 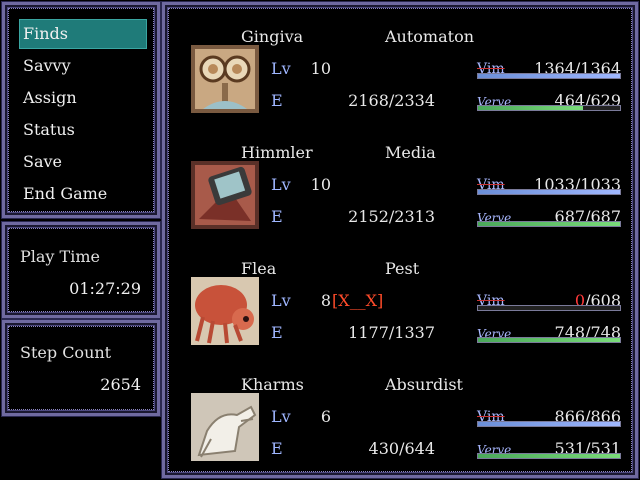 I want to click on member-class: Automaton, so click(x=429, y=36).